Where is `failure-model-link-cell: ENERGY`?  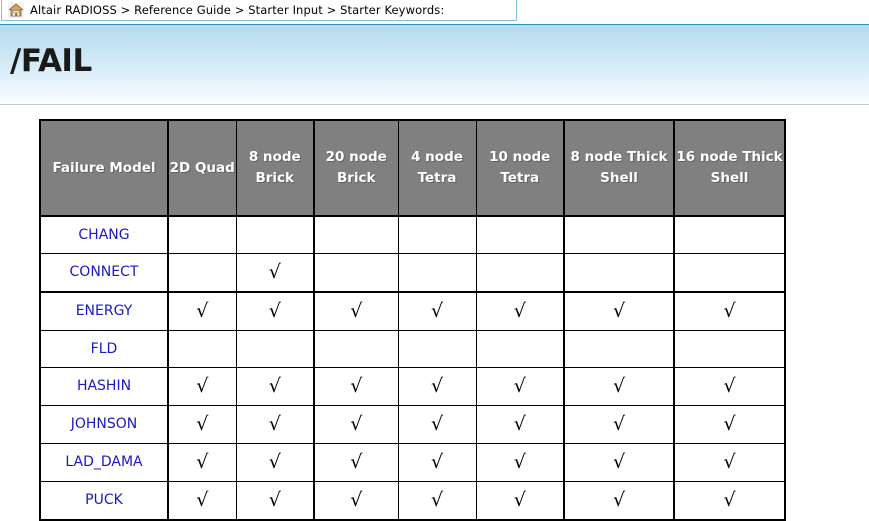 failure-model-link-cell: ENERGY is located at coordinates (104, 311).